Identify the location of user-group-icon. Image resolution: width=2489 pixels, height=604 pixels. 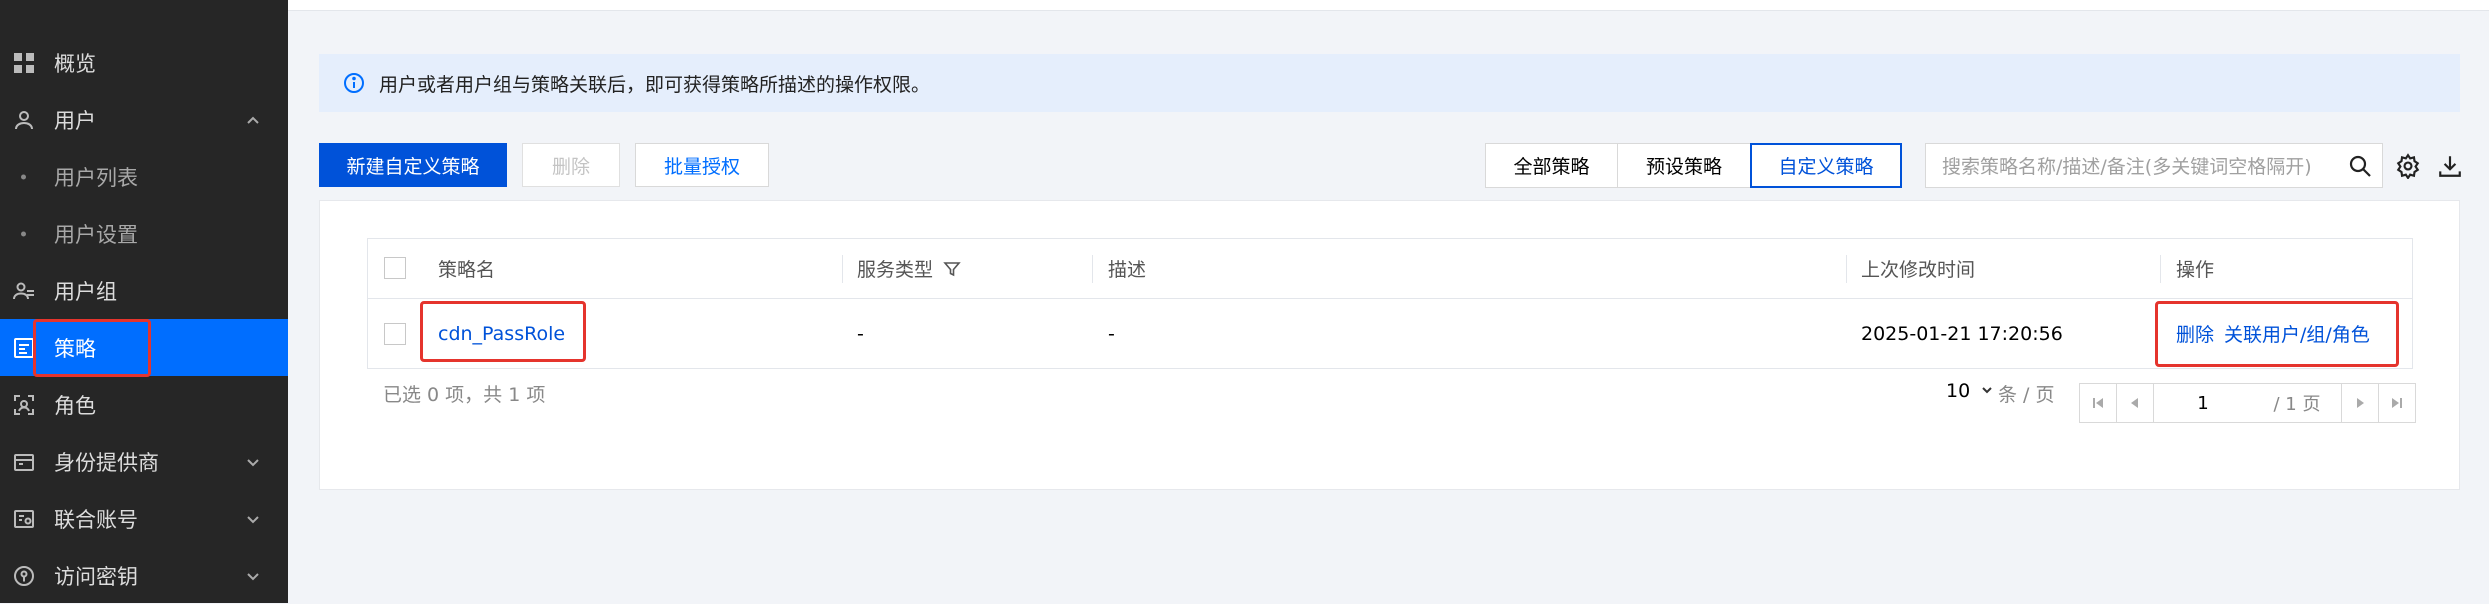
(23, 290).